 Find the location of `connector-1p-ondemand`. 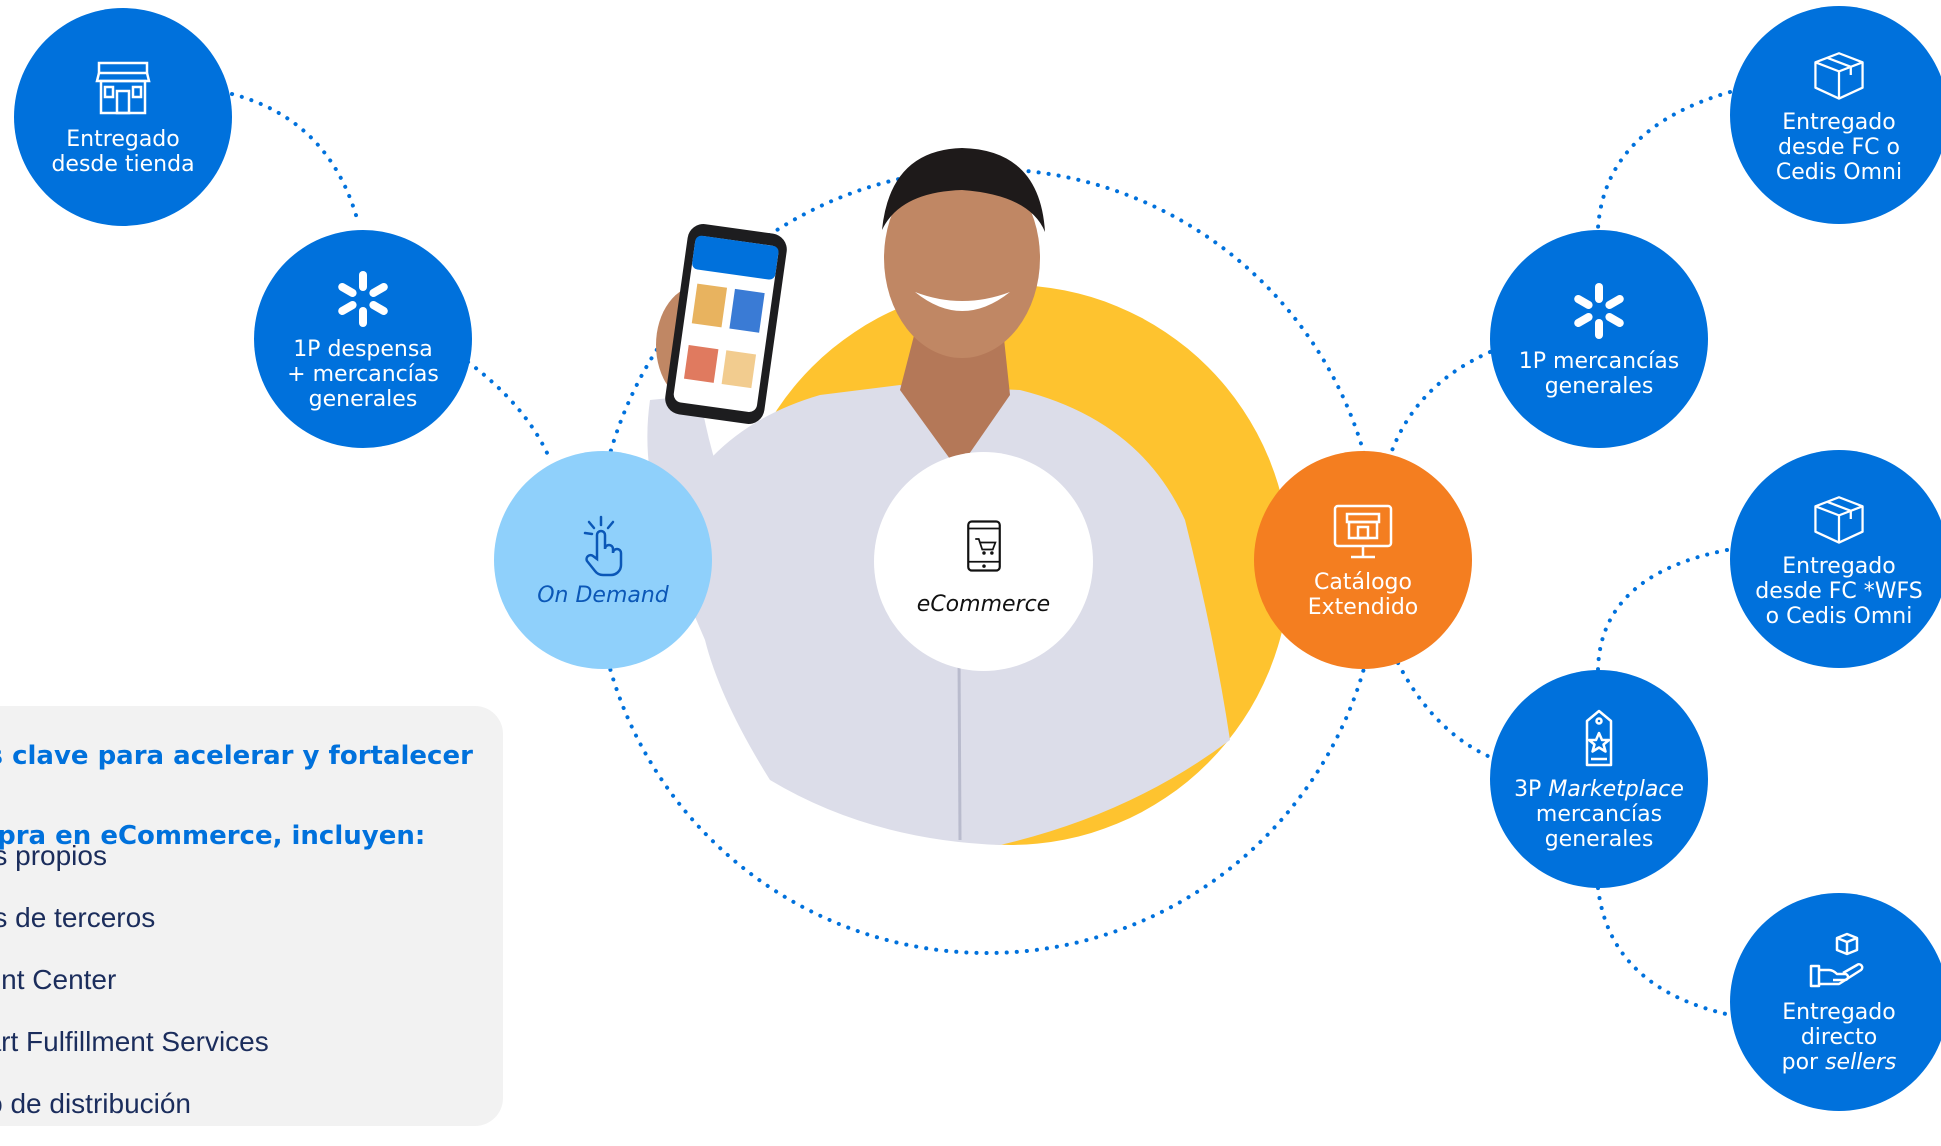

connector-1p-ondemand is located at coordinates (508, 408).